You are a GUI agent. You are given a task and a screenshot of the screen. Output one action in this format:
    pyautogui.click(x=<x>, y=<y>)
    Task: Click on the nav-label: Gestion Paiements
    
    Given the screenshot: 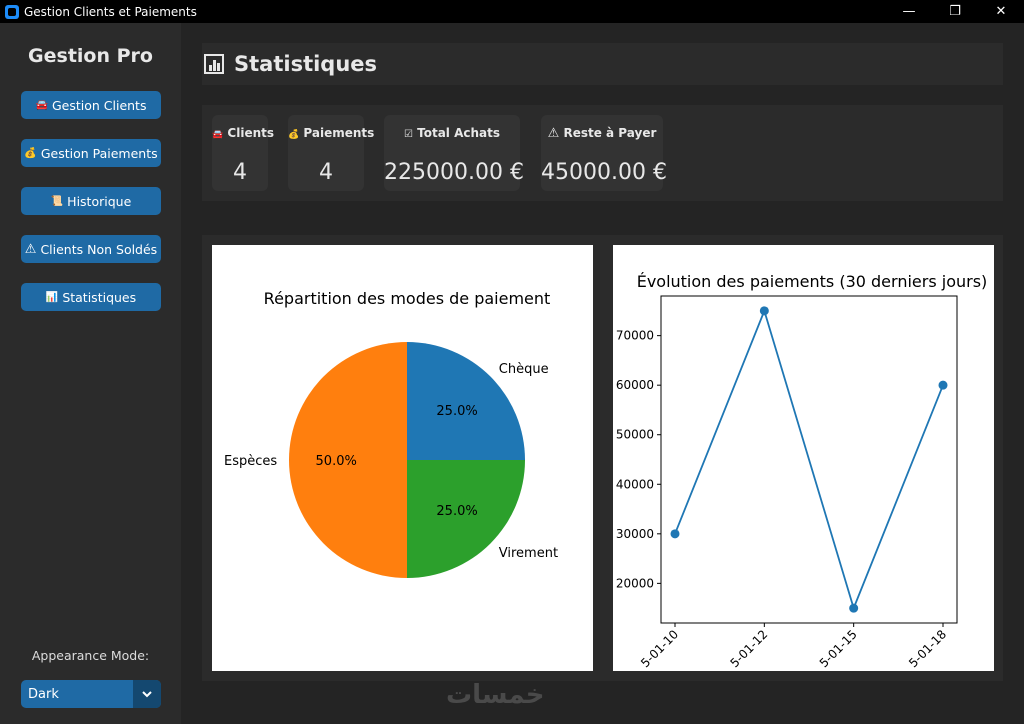 What is the action you would take?
    pyautogui.click(x=99, y=153)
    